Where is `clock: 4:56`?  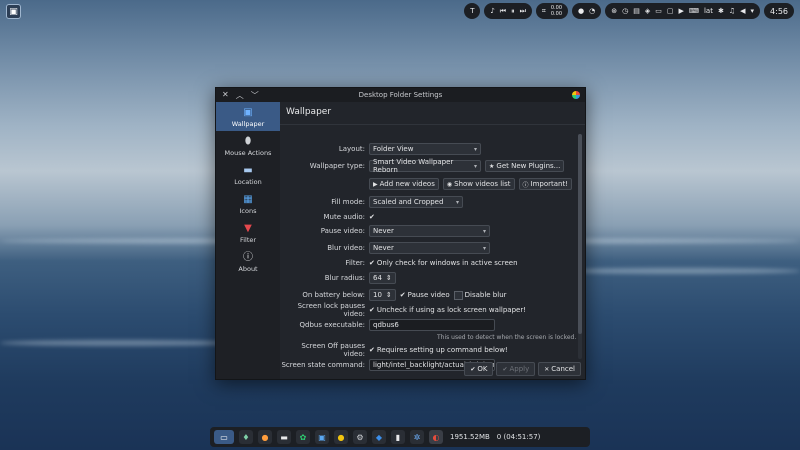 clock: 4:56 is located at coordinates (779, 11).